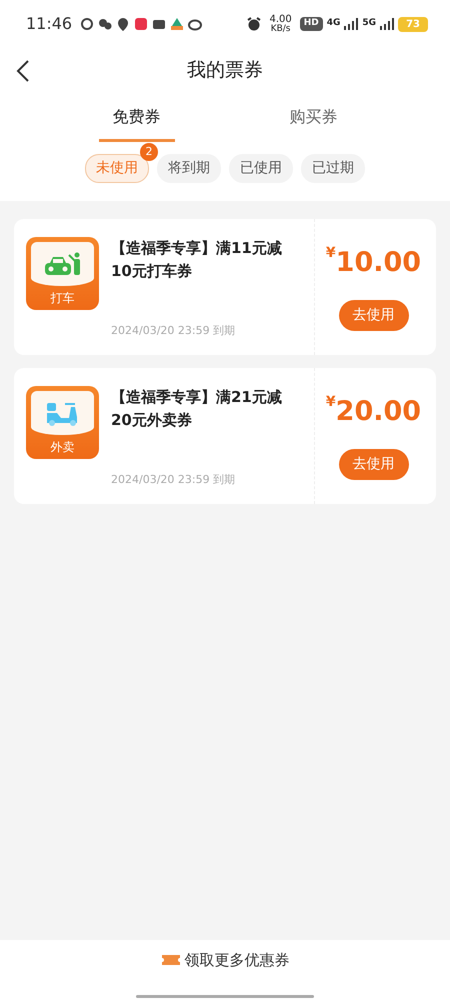  Describe the element at coordinates (189, 168) in the screenshot. I see `filter-chip: 将到期` at that location.